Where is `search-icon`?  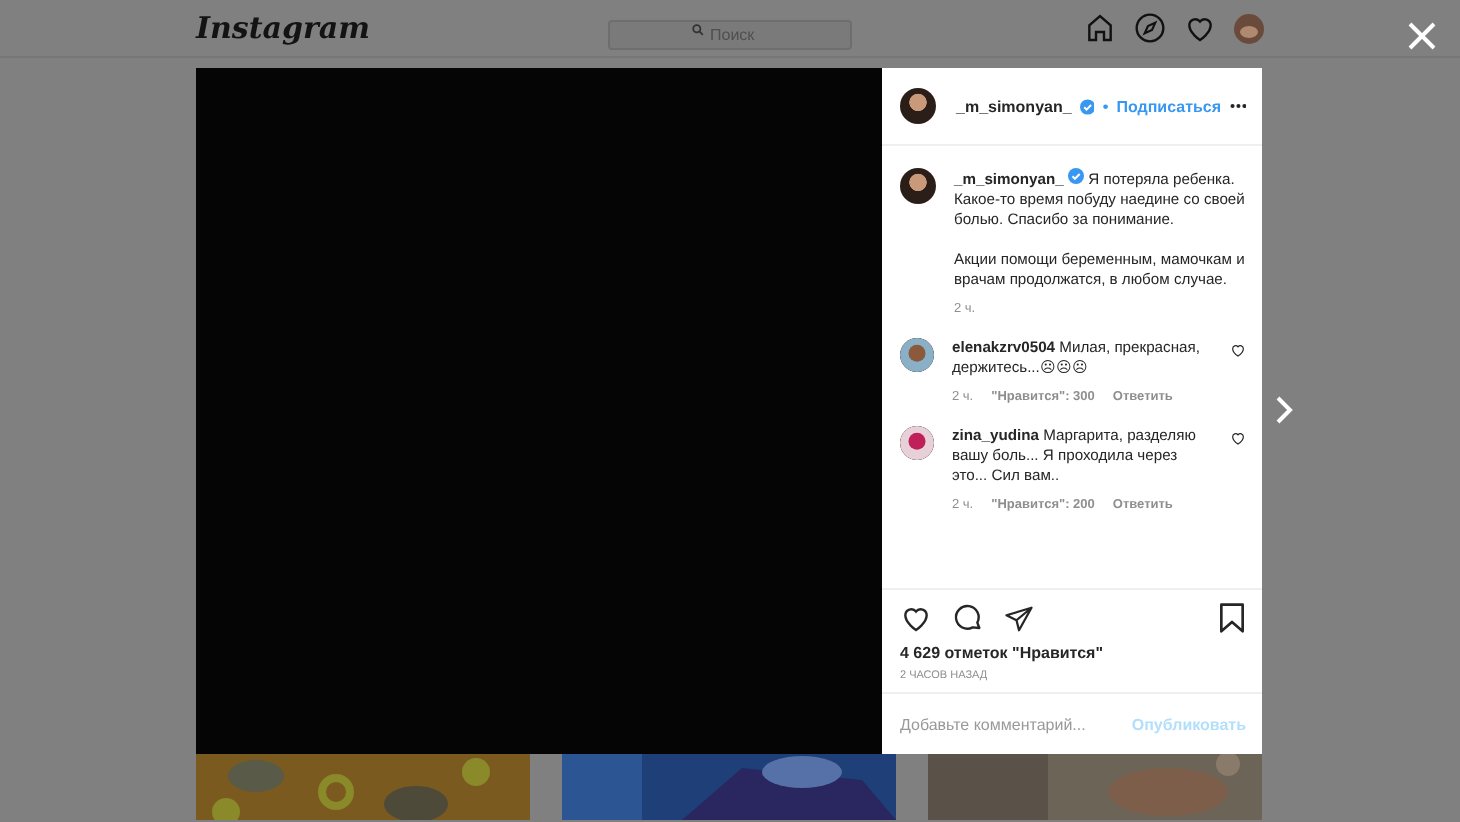 search-icon is located at coordinates (698, 29).